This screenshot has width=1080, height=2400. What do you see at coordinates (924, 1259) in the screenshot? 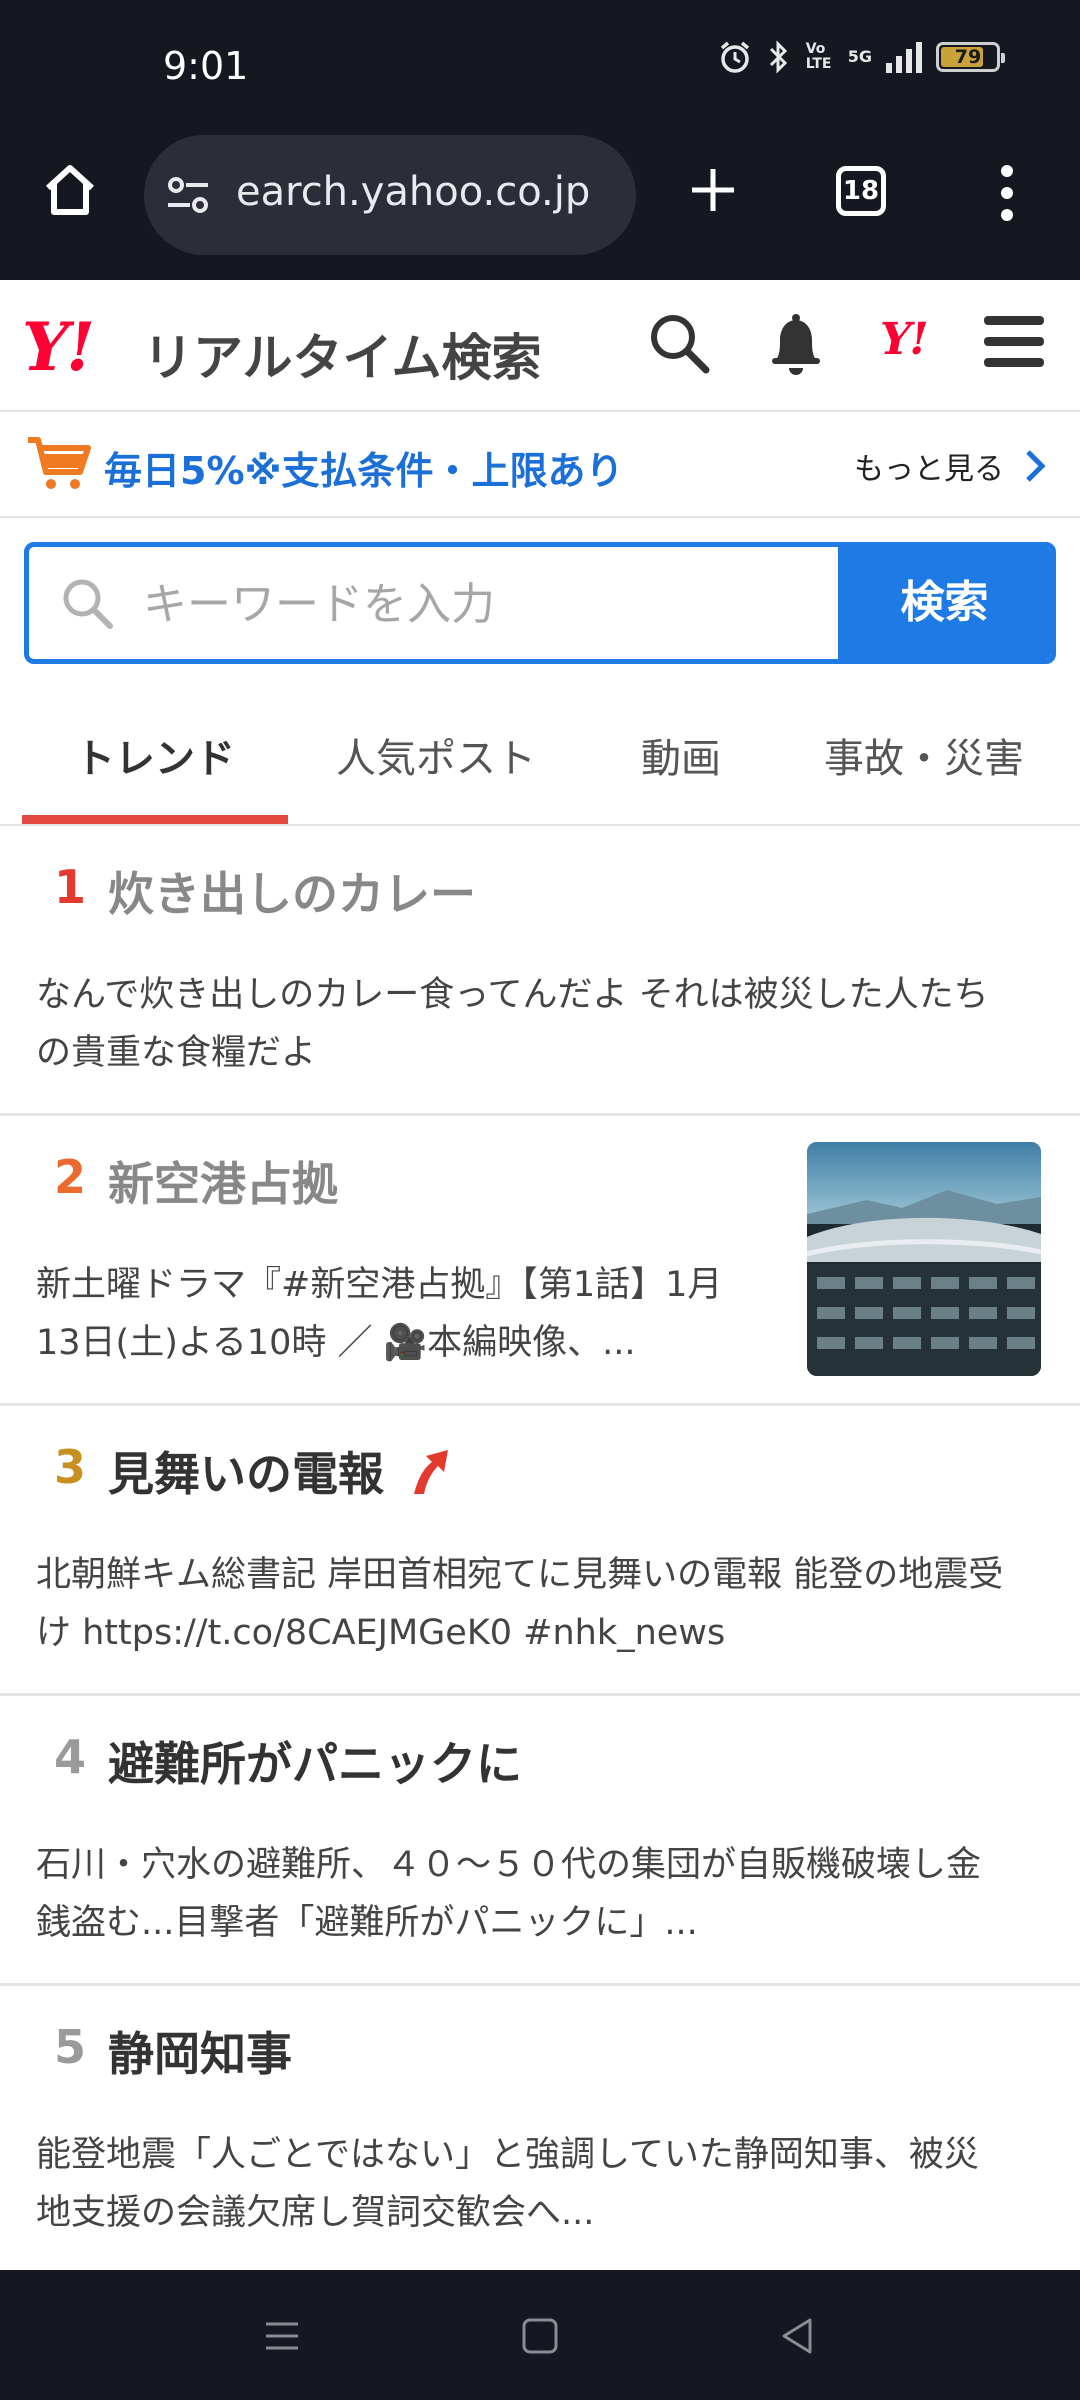
I see `trend-thumbnail` at bounding box center [924, 1259].